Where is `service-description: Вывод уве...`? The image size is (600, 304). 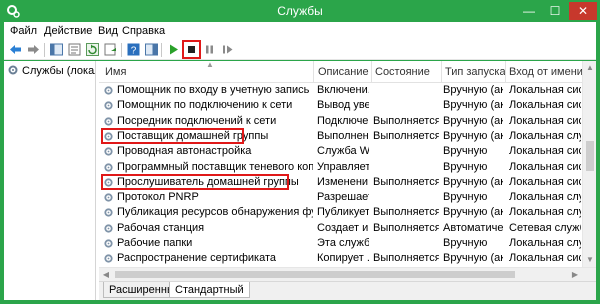
service-description: Вывод уве... is located at coordinates (343, 105).